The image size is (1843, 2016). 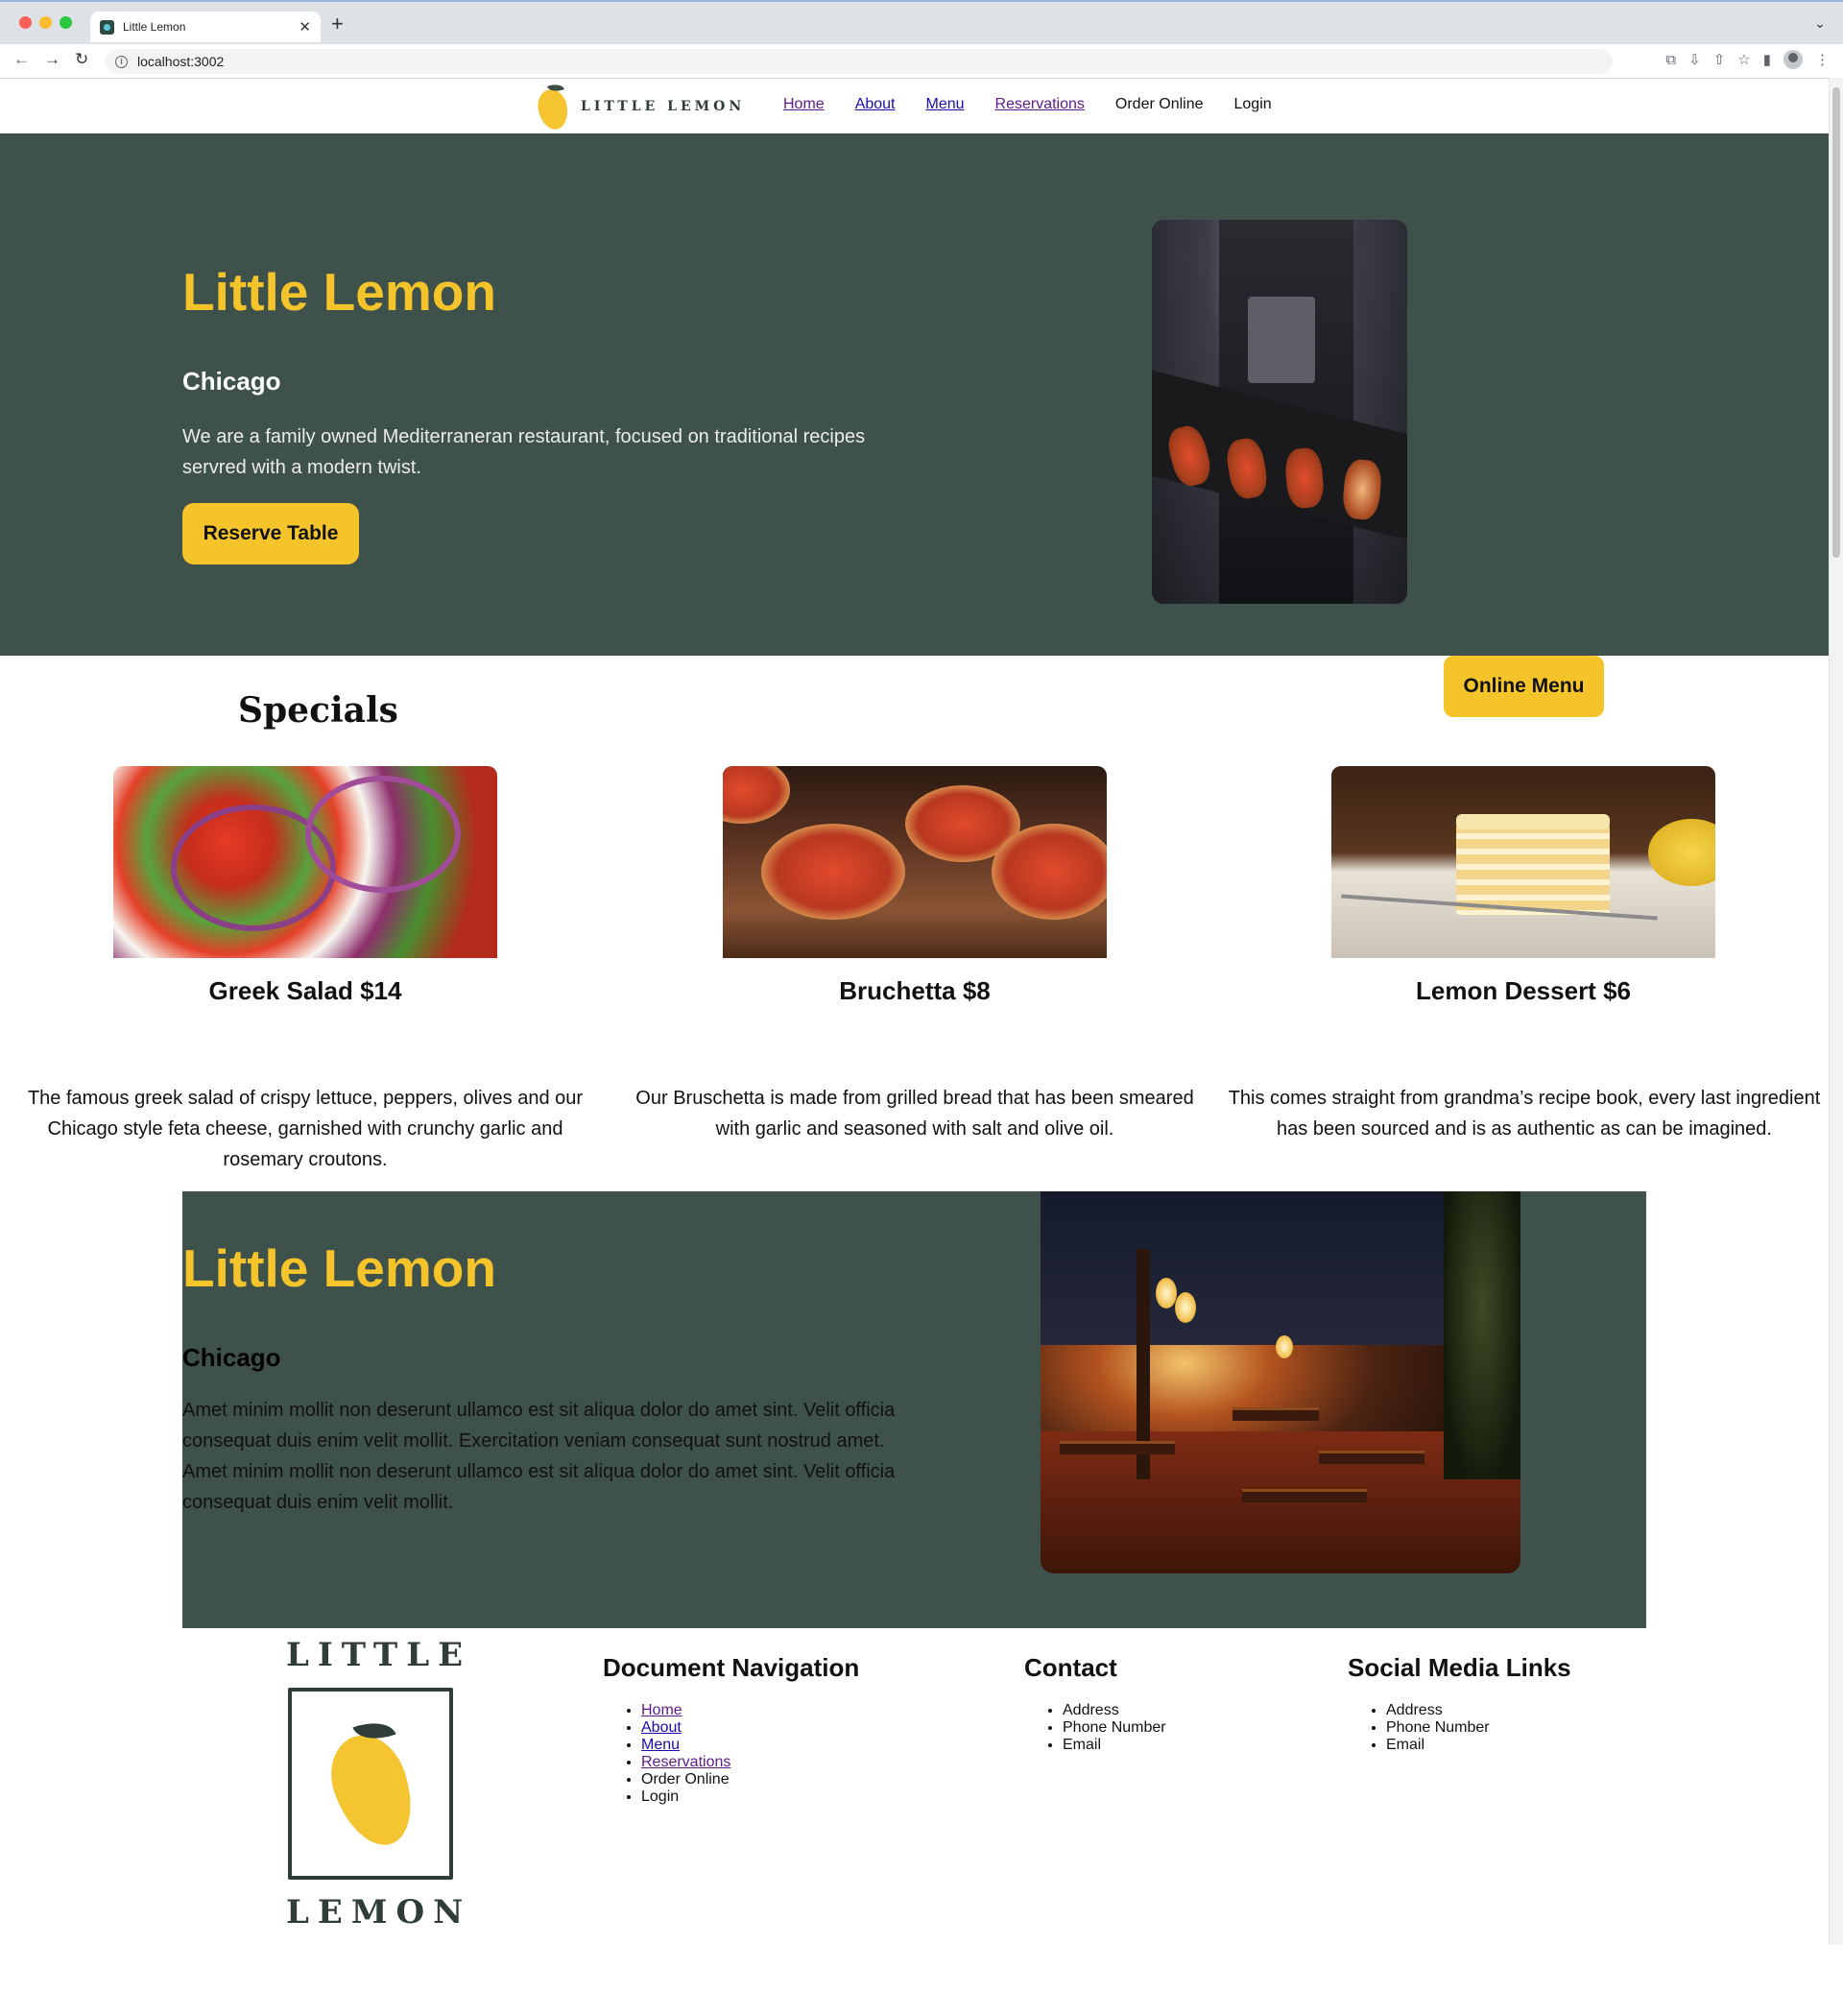 I want to click on footer-link-reservations: Reservations, so click(x=685, y=1762).